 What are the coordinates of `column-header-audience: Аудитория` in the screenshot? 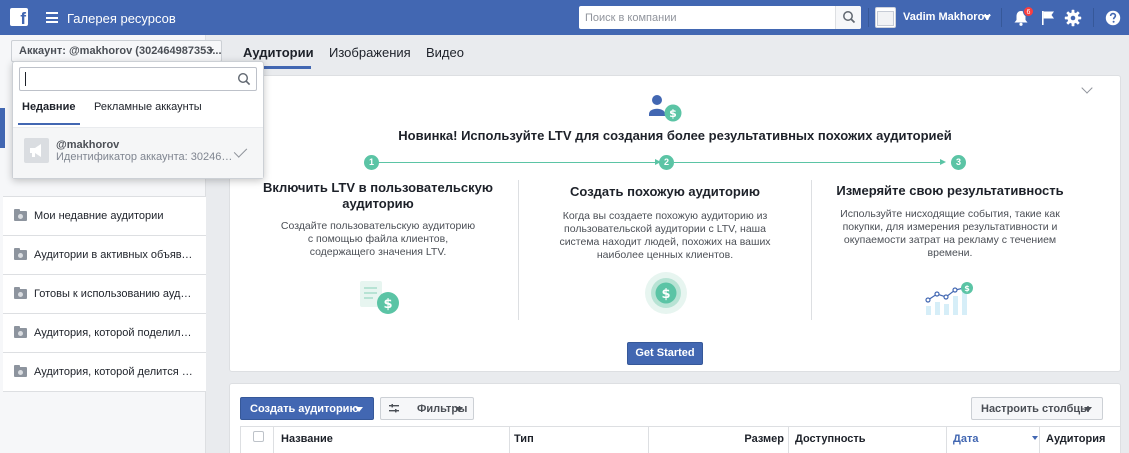 It's located at (1081, 440).